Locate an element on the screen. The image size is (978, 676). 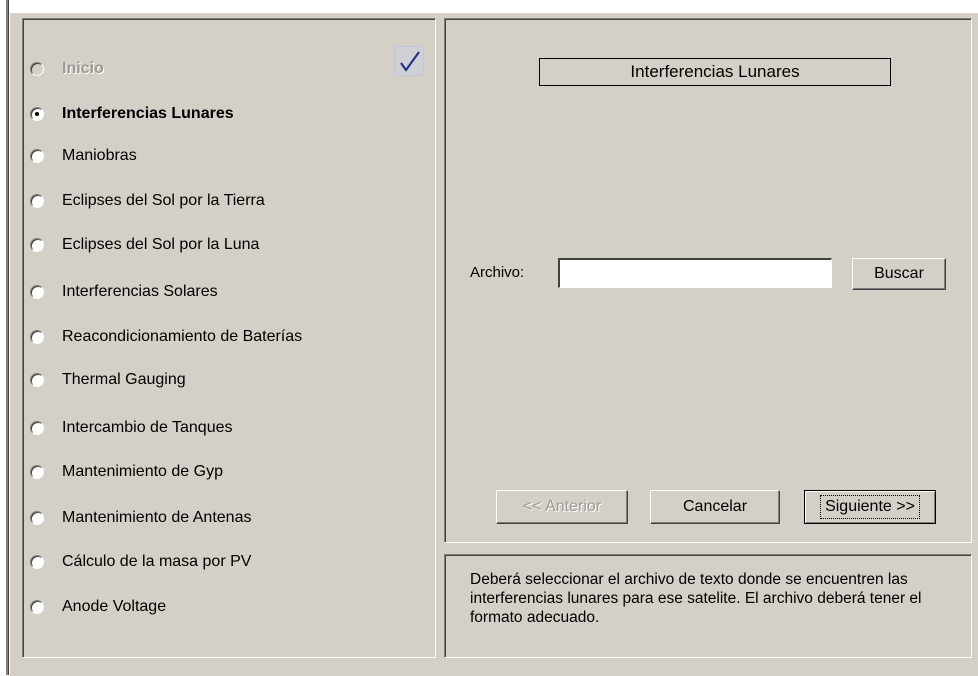
step-interferencias-lunares: Interferencias Lunares is located at coordinates (132, 114).